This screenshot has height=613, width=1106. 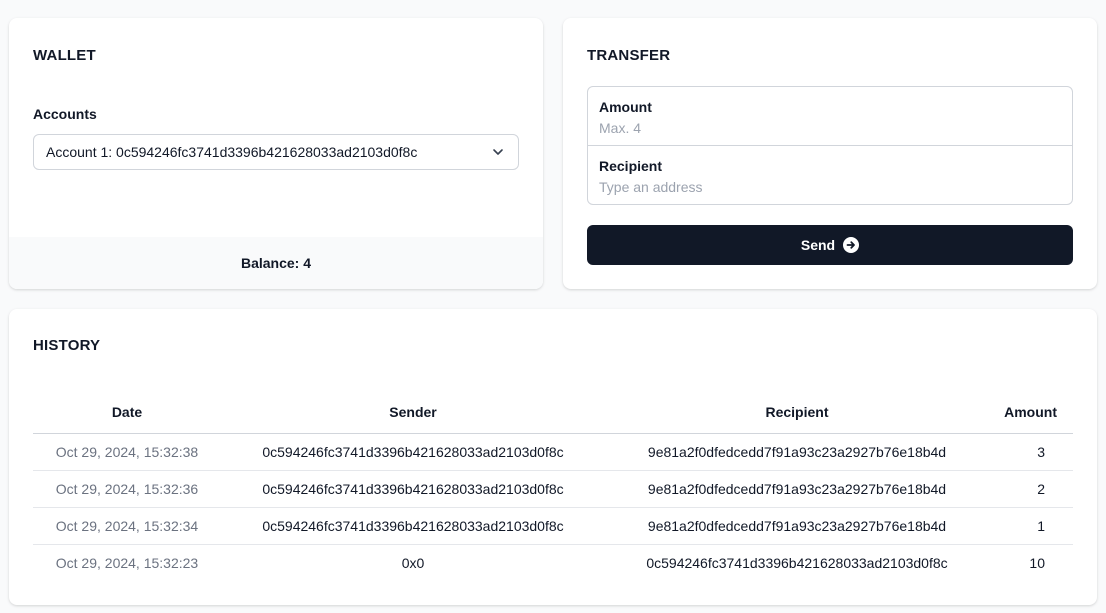 What do you see at coordinates (64, 55) in the screenshot?
I see `wallet-title: WALLET` at bounding box center [64, 55].